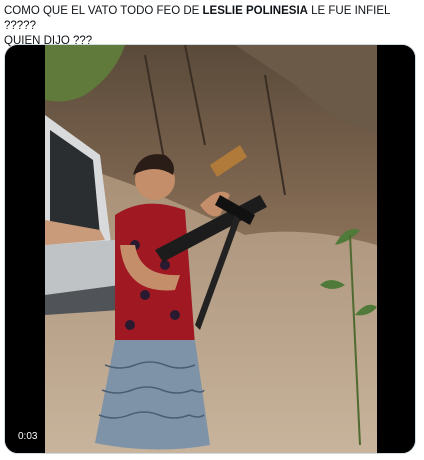 The height and width of the screenshot is (460, 424). I want to click on tweet-text-part: COMO QUE EL VATO TODO FEO DE, so click(103, 11).